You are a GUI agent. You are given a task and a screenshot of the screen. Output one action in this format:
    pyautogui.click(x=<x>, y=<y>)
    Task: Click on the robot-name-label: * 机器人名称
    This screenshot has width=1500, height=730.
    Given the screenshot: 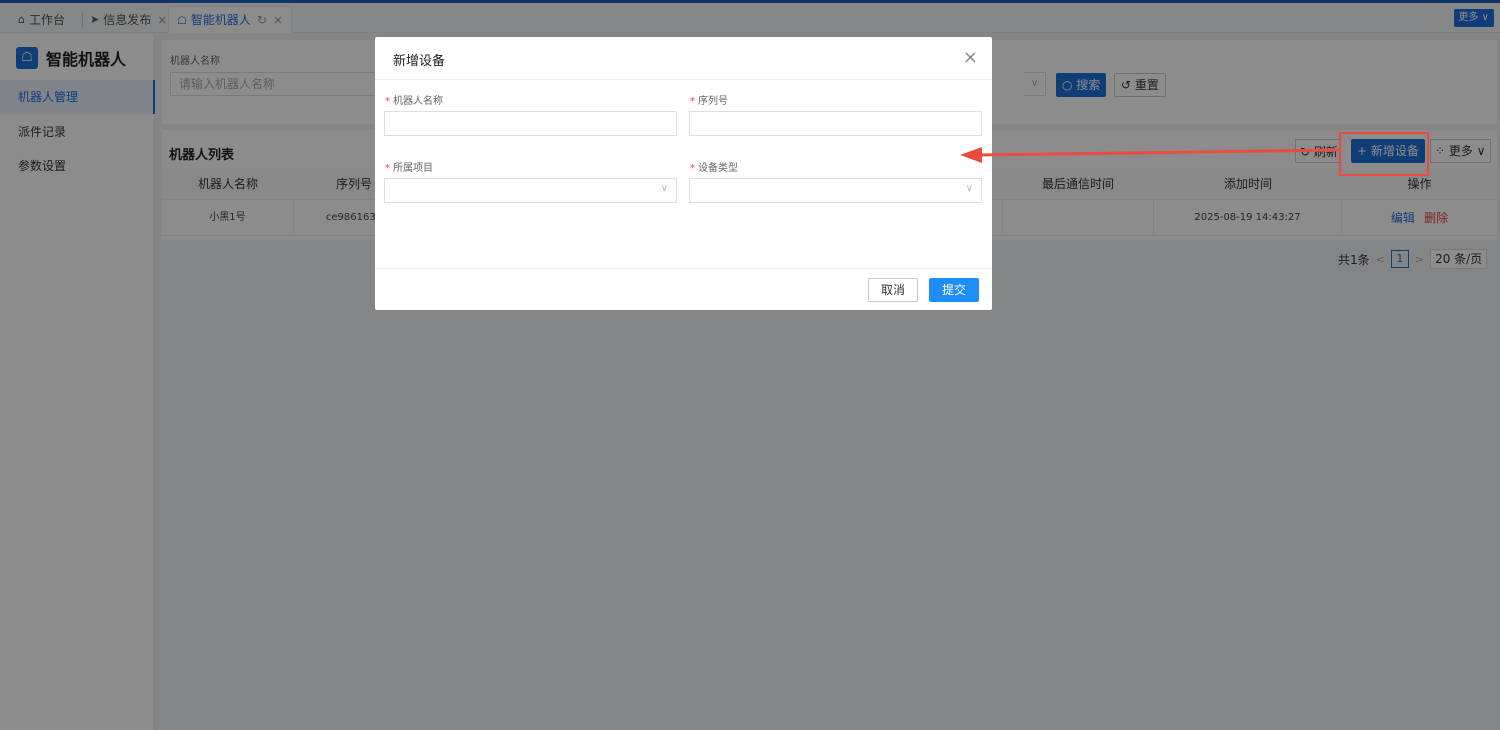 What is the action you would take?
    pyautogui.click(x=414, y=101)
    